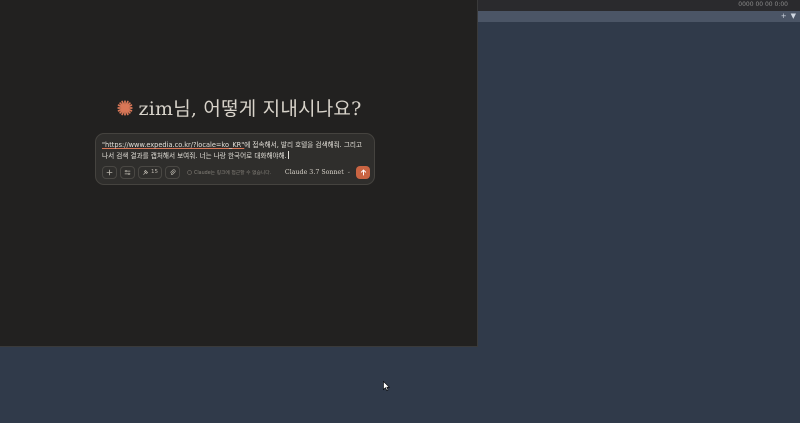 This screenshot has height=423, width=800. Describe the element at coordinates (288, 155) in the screenshot. I see `text-caret` at that location.